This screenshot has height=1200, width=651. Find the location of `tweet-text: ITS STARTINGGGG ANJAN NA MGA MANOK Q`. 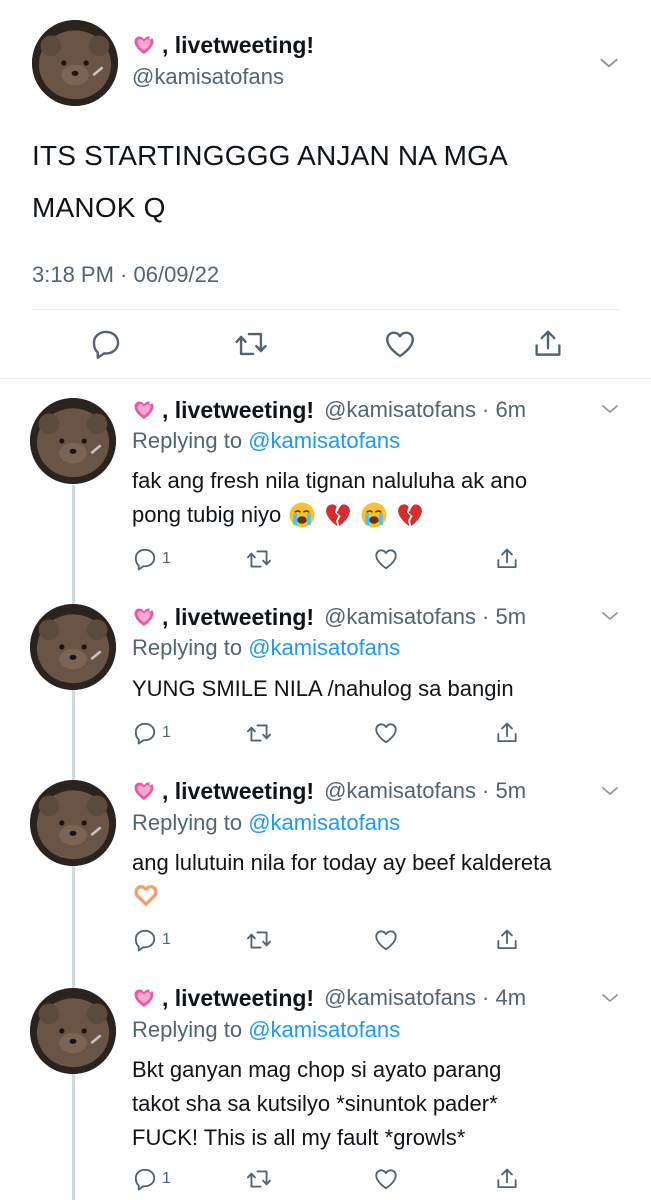

tweet-text: ITS STARTINGGGG ANJAN NA MGA MANOK Q is located at coordinates (332, 182).